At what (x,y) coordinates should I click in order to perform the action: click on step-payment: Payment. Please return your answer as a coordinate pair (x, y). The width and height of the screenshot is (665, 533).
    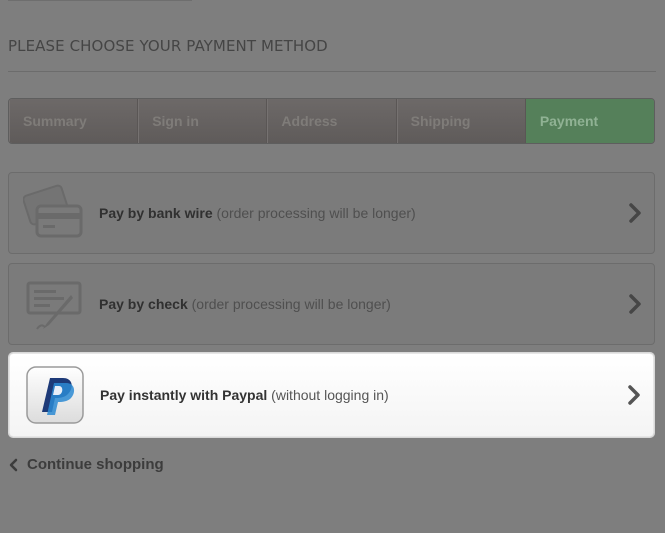
    Looking at the image, I should click on (589, 121).